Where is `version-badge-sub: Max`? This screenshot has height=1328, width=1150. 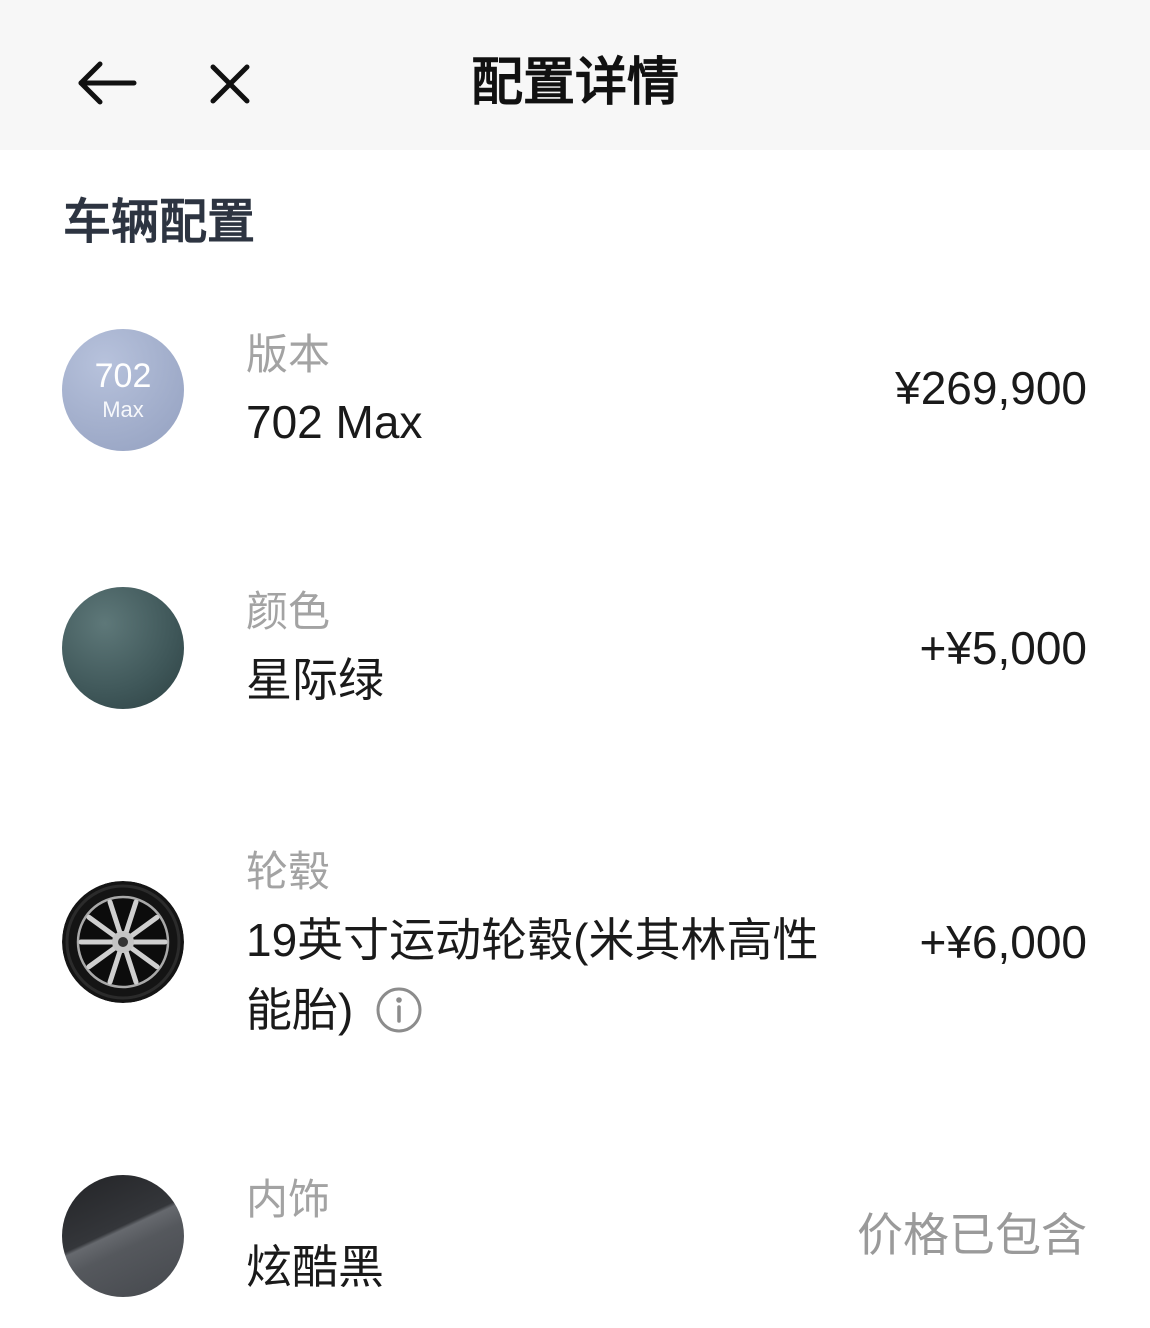
version-badge-sub: Max is located at coordinates (123, 409).